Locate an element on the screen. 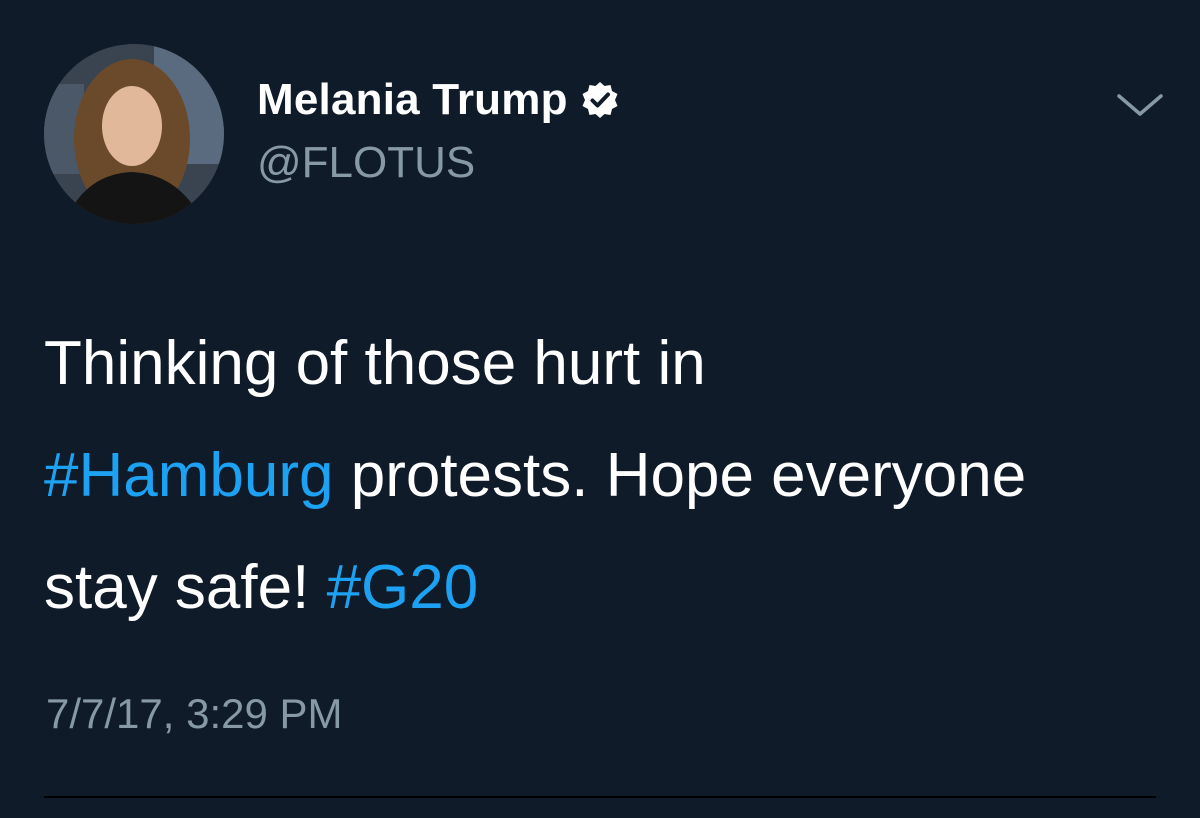 This screenshot has height=818, width=1200. verified-badge-icon is located at coordinates (600, 100).